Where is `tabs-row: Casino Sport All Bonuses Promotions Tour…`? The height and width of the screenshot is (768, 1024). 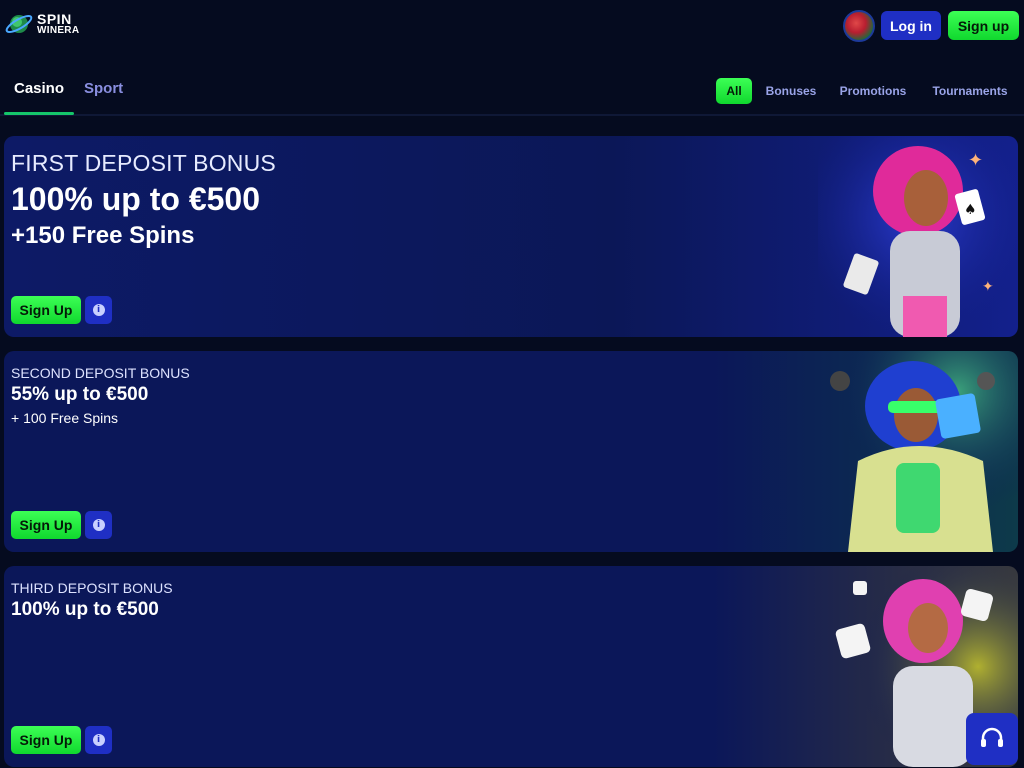
tabs-row: Casino Sport All Bonuses Promotions Tour… is located at coordinates (512, 91).